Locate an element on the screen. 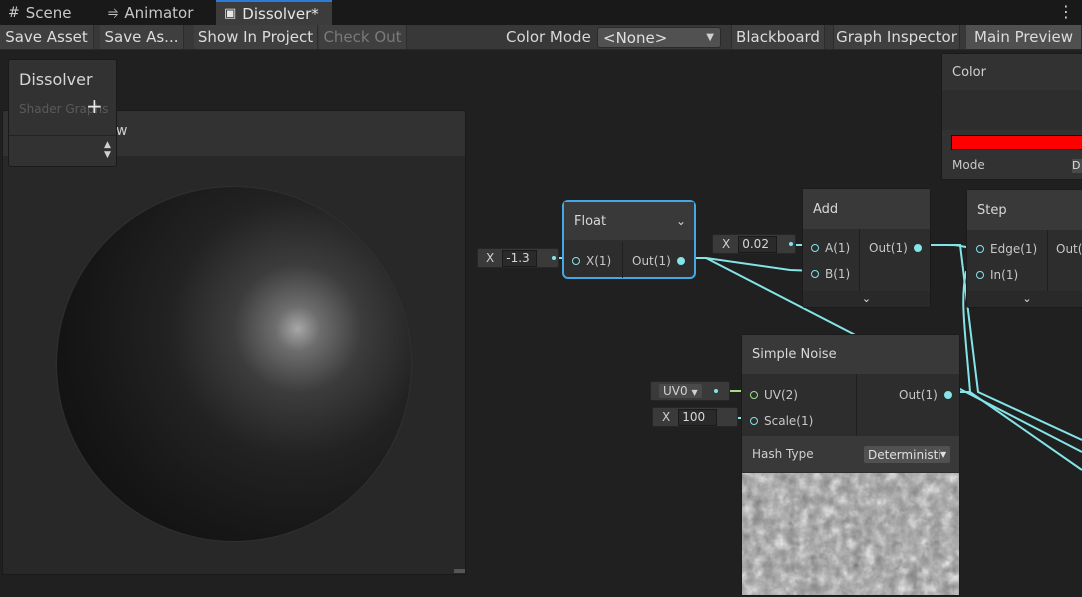  port-label: Out( is located at coordinates (1069, 249).